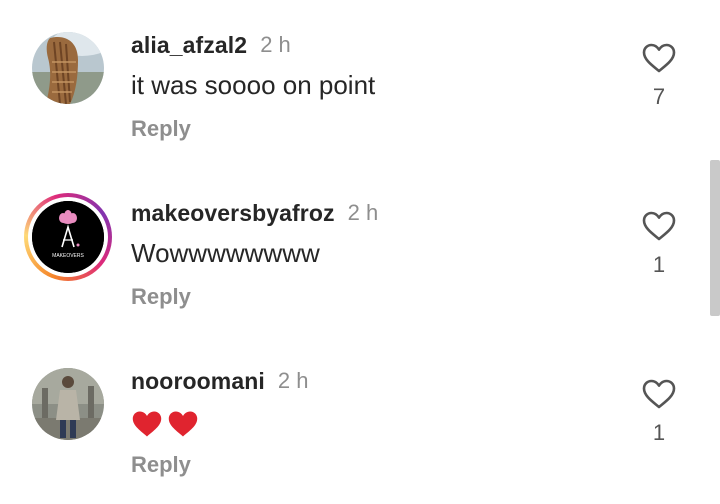  I want to click on makeovers-logo-icon: MAKEOVERS, so click(68, 237).